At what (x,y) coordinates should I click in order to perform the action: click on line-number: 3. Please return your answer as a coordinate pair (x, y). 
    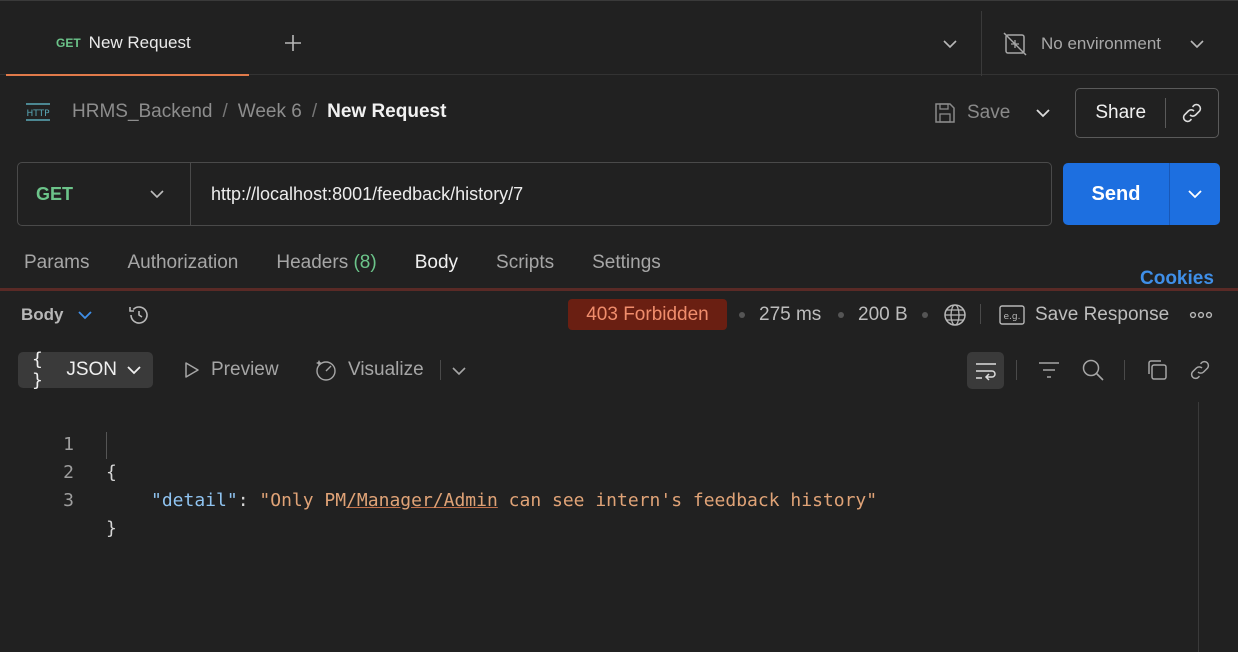
    Looking at the image, I should click on (68, 500).